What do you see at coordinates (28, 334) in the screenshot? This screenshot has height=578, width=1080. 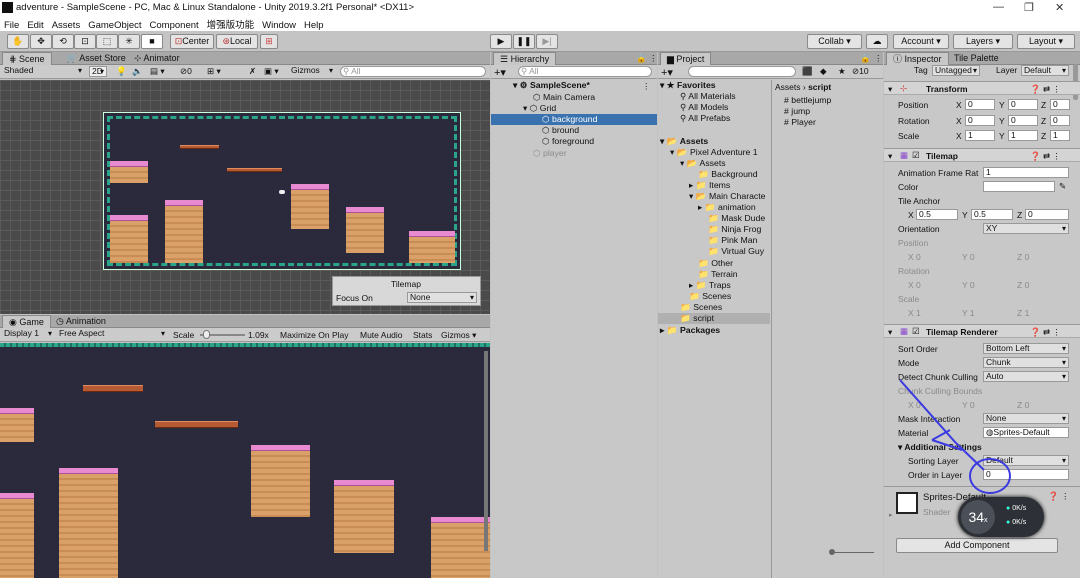 I see `display-dropdown: Display 1` at bounding box center [28, 334].